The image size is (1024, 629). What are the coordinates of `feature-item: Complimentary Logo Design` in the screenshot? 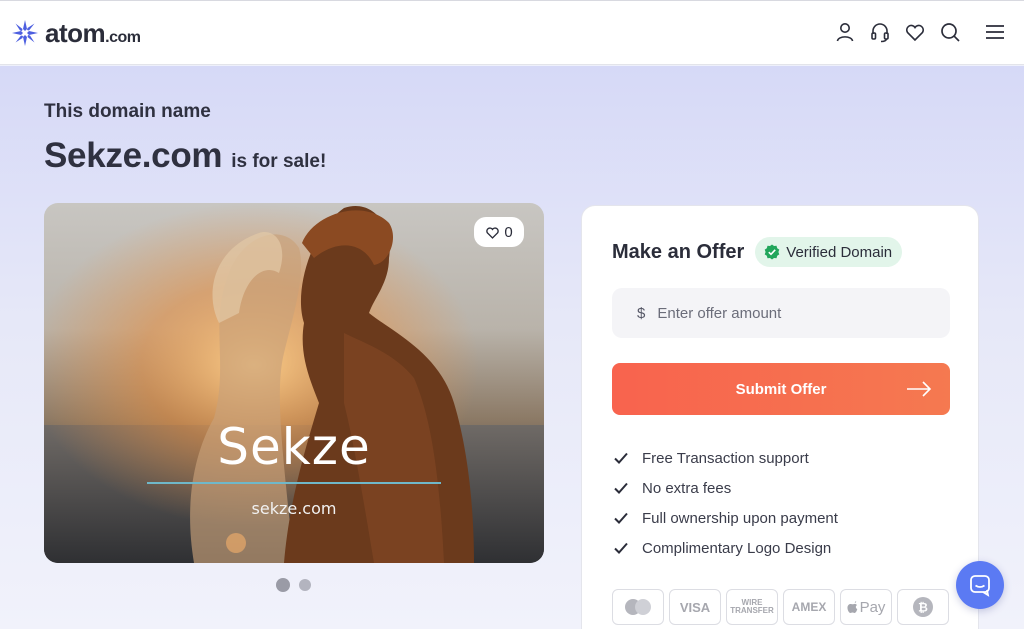 It's located at (725, 548).